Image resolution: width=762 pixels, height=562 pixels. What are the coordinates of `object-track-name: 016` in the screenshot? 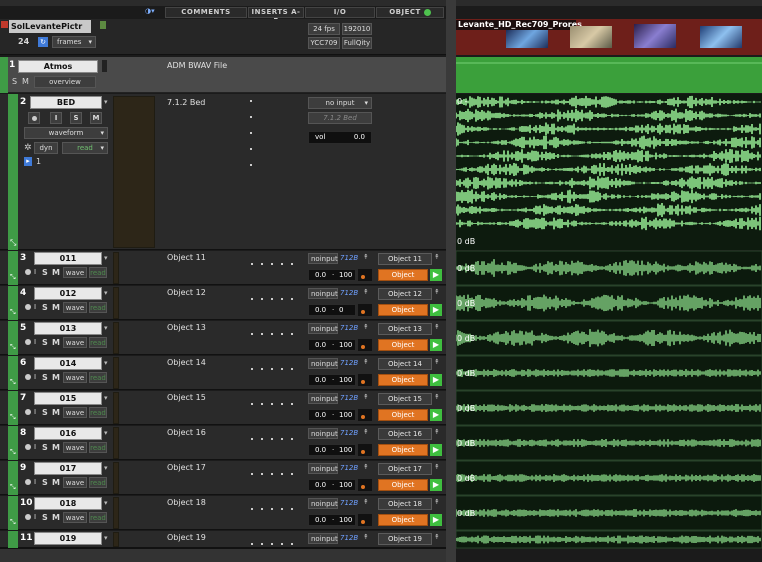 It's located at (68, 433).